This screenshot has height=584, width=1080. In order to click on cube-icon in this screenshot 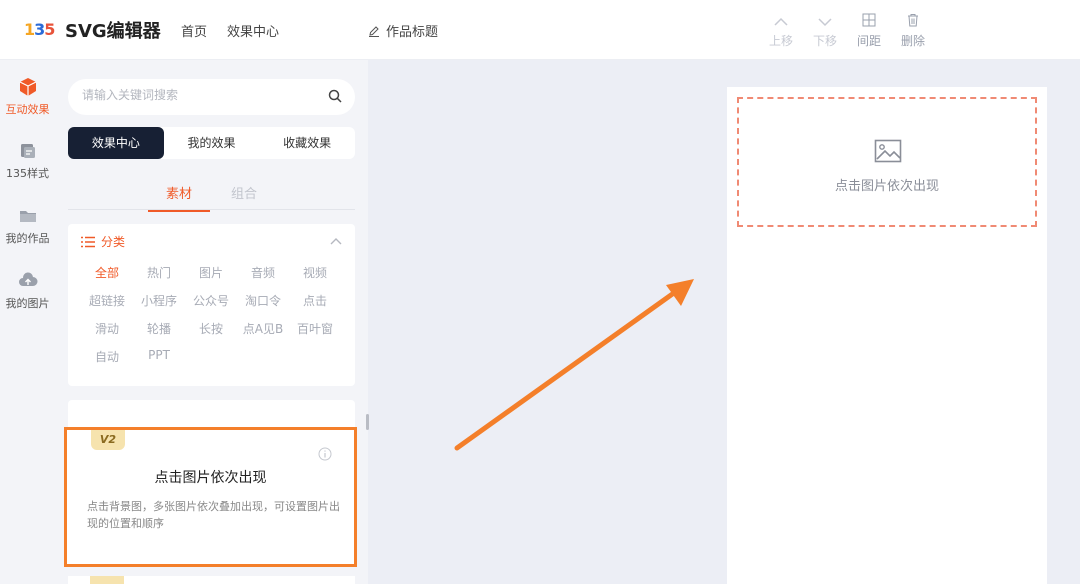, I will do `click(27, 87)`.